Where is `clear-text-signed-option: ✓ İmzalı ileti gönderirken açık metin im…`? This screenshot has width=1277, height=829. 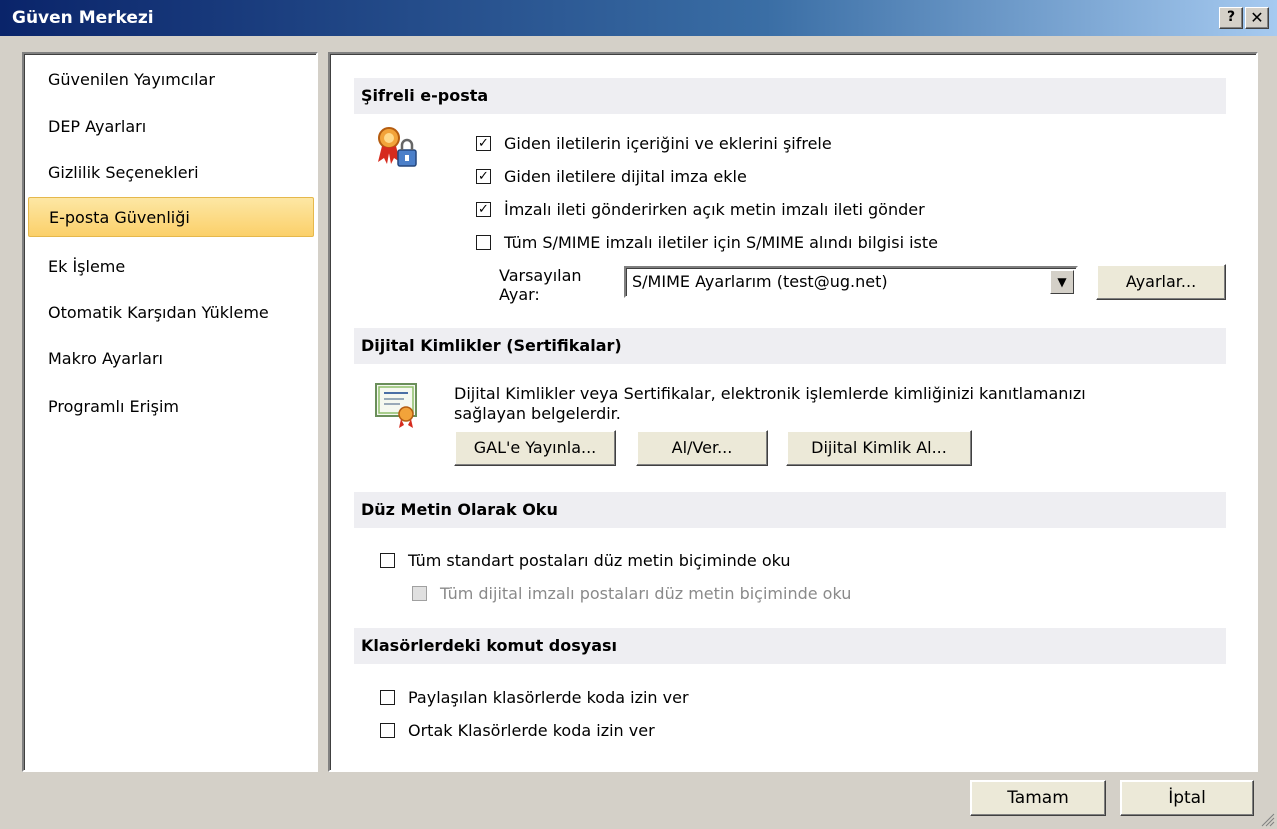
clear-text-signed-option: ✓ İmzalı ileti gönderirken açık metin im… is located at coordinates (700, 209).